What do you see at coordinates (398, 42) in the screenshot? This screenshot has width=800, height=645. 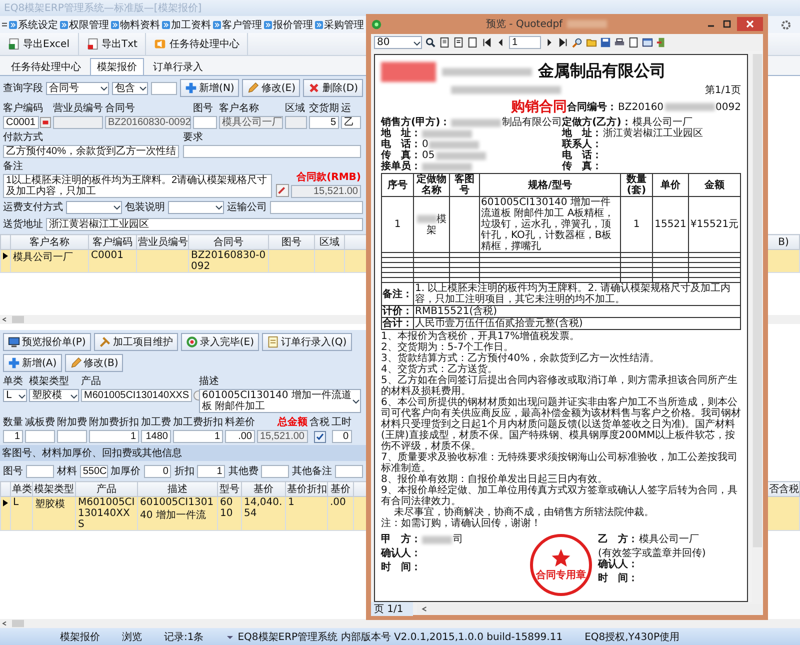 I see `zoom-dropdown: 80` at bounding box center [398, 42].